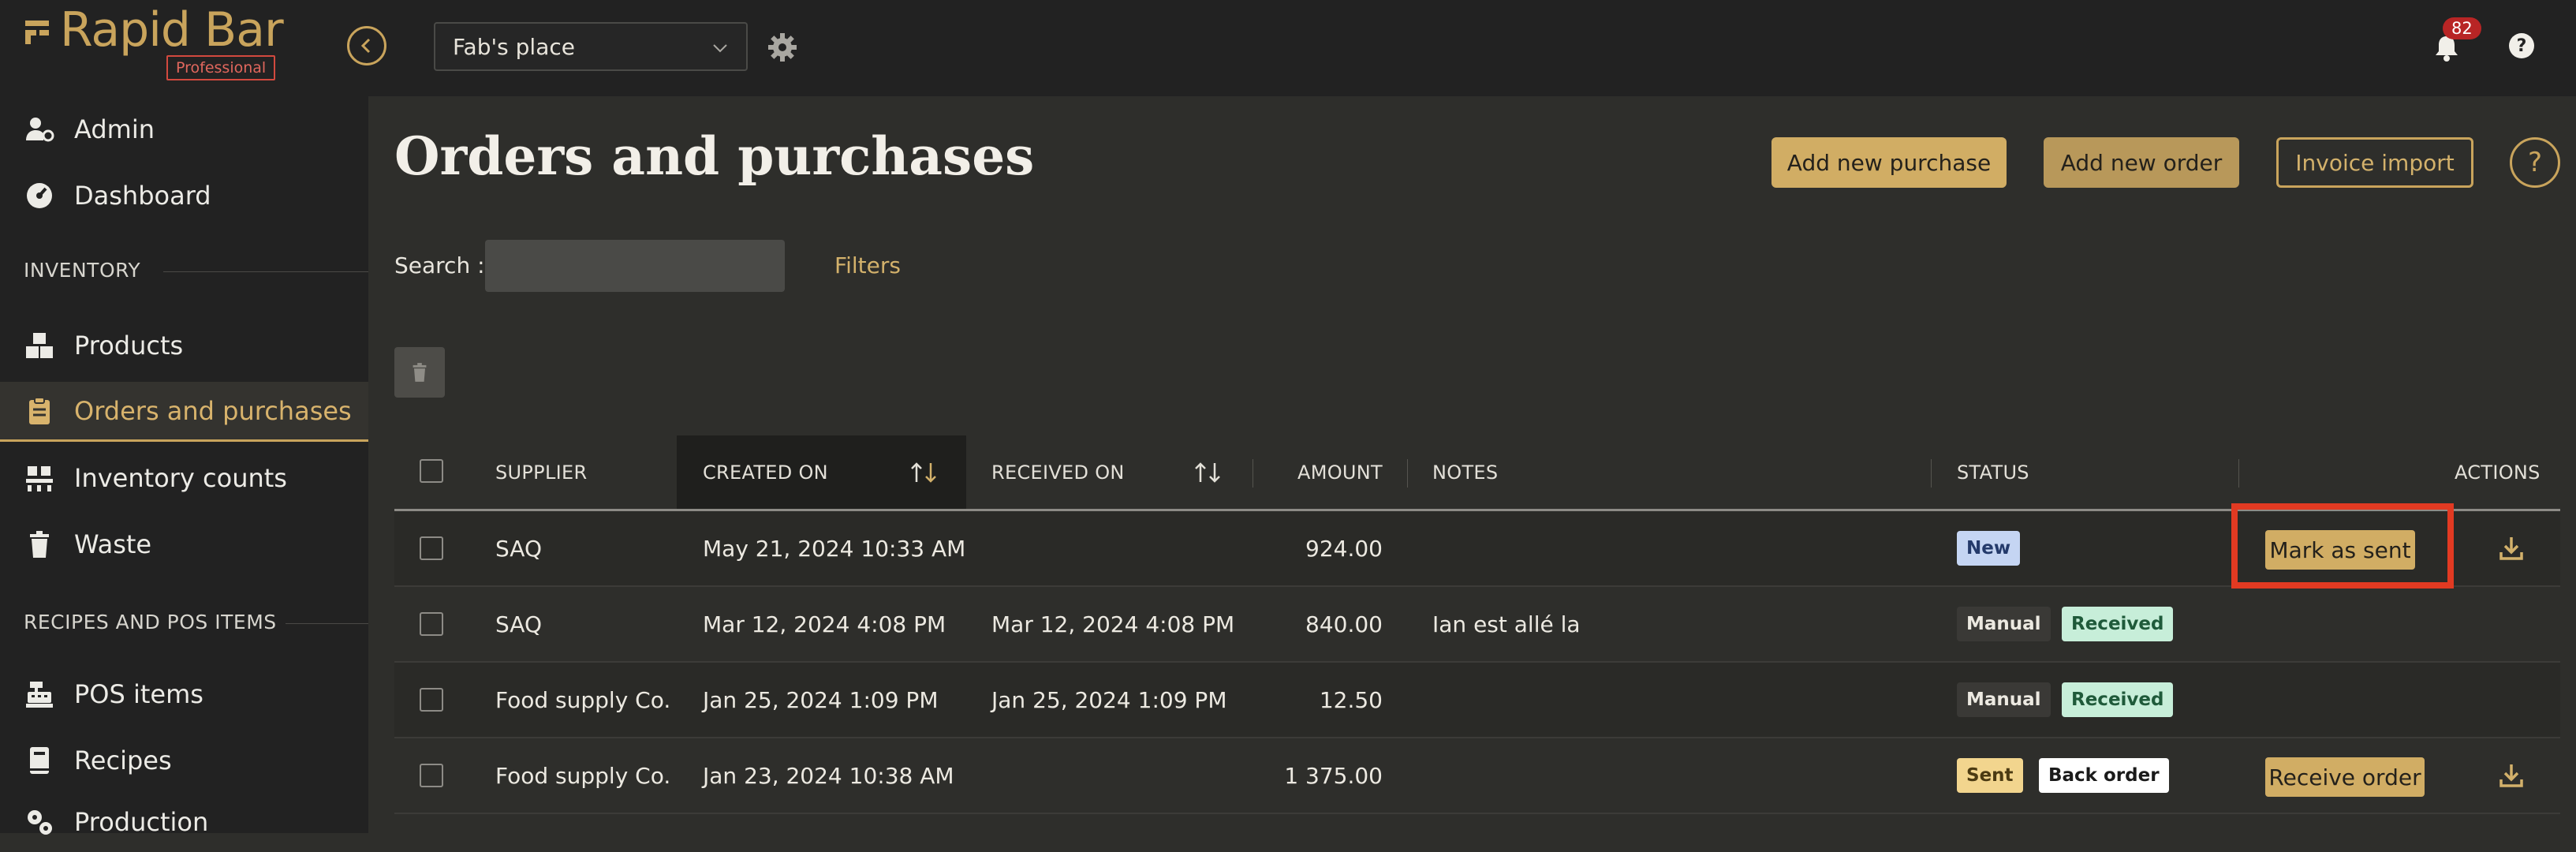 The image size is (2576, 852). Describe the element at coordinates (1058, 472) in the screenshot. I see `column-header-received-on: RECEIVED ON` at that location.